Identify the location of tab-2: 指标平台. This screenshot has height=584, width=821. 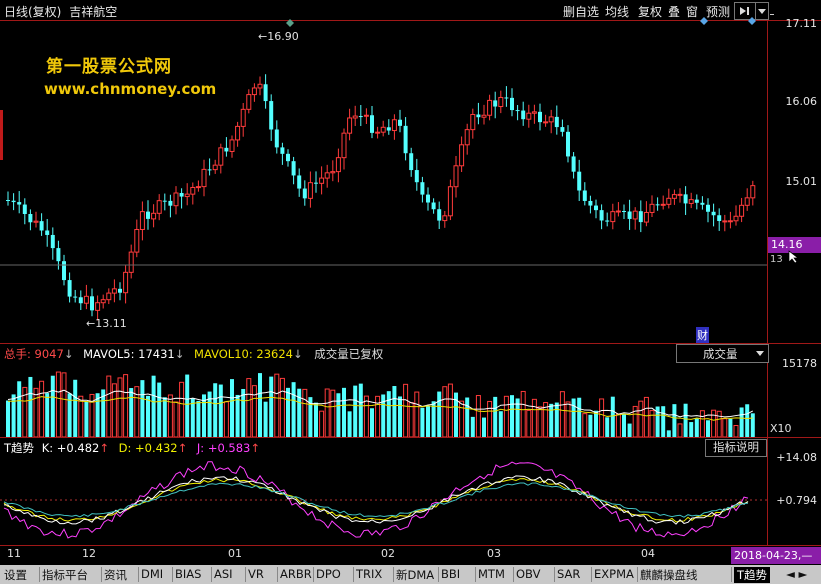
(65, 575).